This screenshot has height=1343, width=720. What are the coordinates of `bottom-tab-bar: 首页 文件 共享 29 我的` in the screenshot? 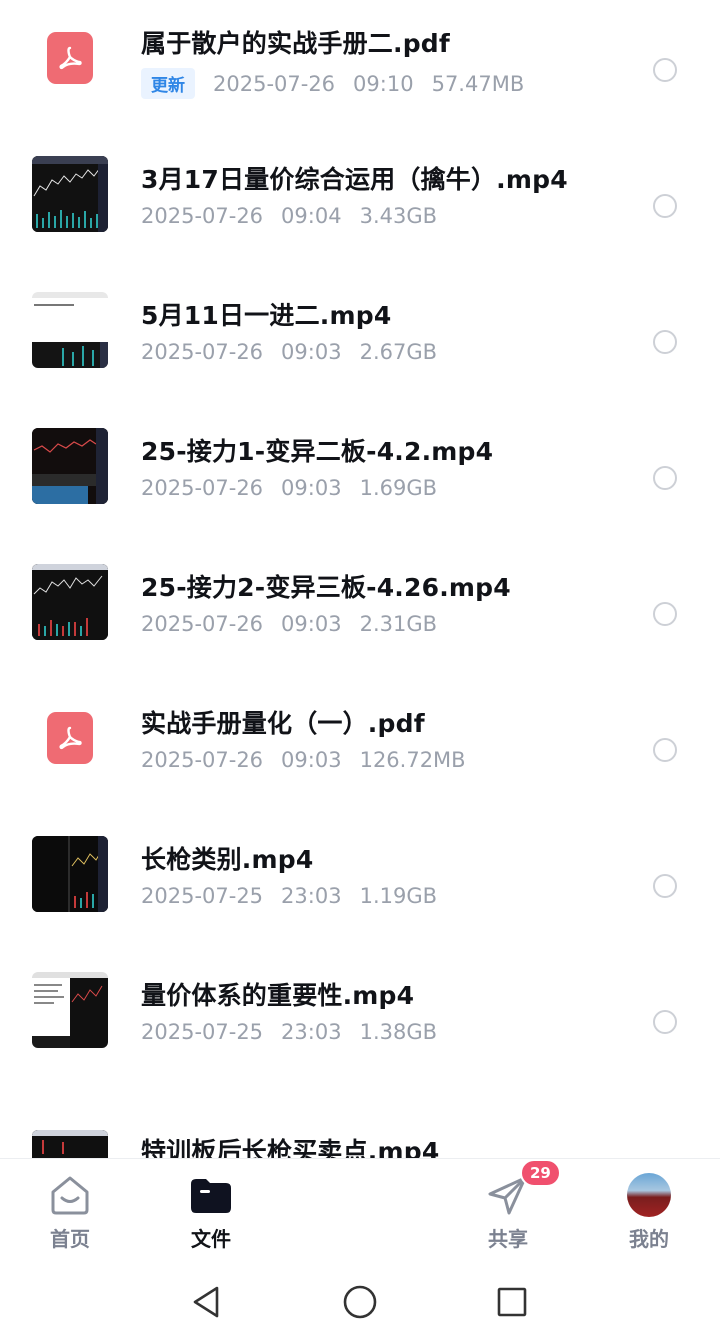 It's located at (360, 1208).